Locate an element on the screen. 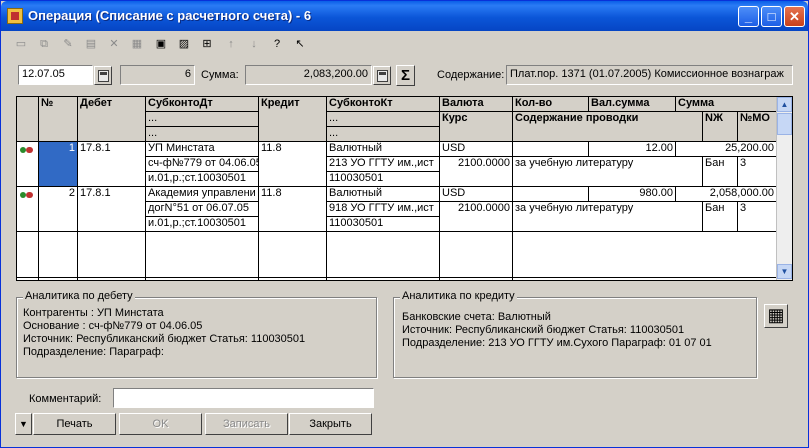 The width and height of the screenshot is (809, 448). date-field: 12.07.05 is located at coordinates (55, 75).